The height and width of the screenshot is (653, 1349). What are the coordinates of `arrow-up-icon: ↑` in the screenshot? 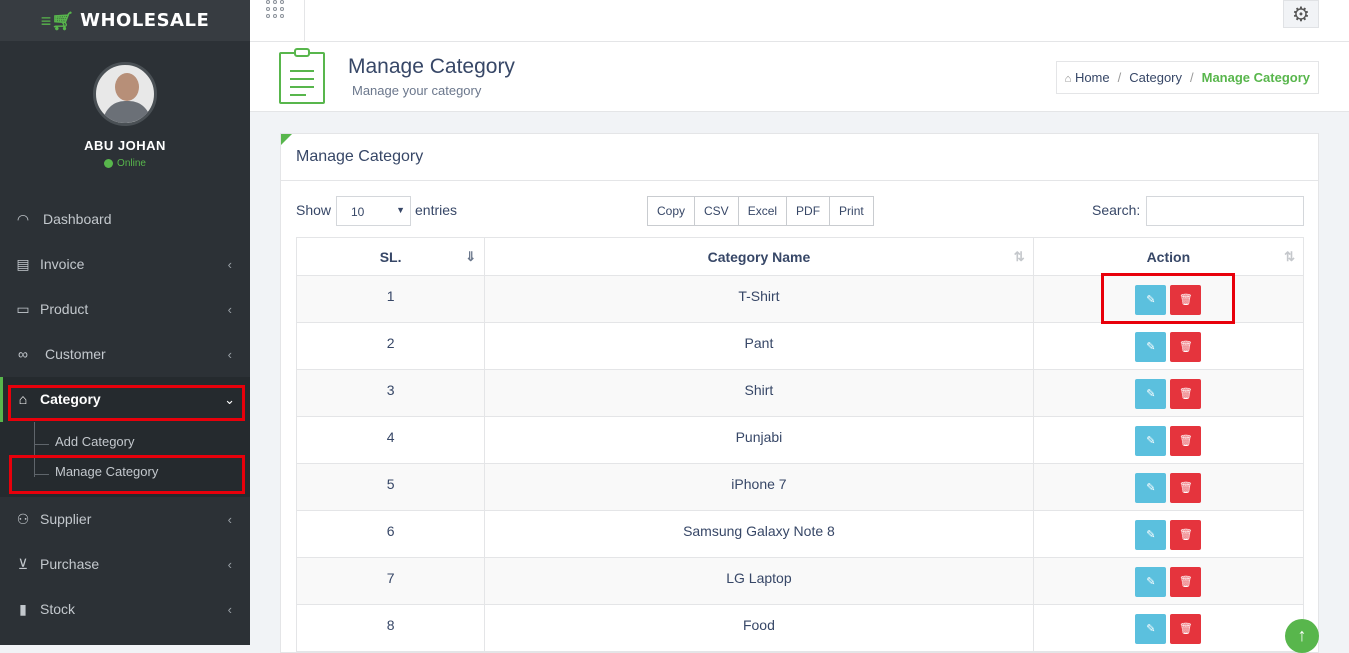 It's located at (1302, 635).